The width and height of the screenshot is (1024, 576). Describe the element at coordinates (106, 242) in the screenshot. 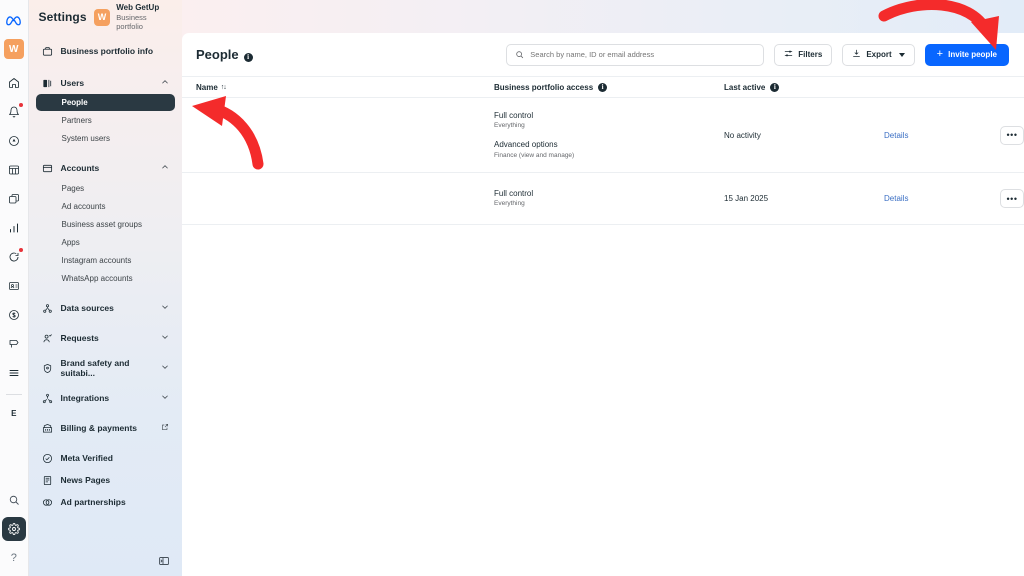

I see `sidebar-item-apps: Apps` at that location.